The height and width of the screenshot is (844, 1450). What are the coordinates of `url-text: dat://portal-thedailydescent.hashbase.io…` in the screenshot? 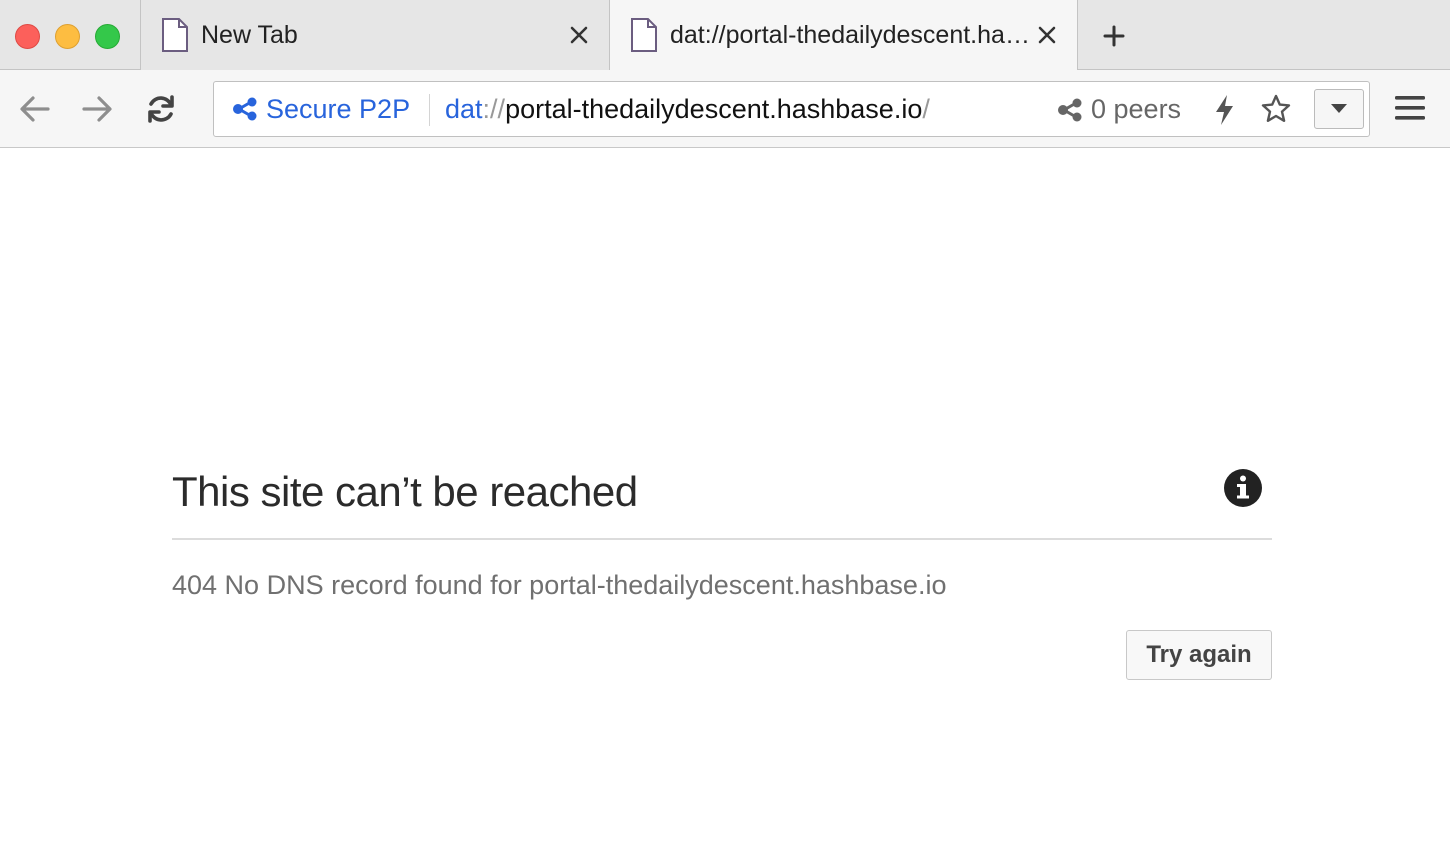 It's located at (687, 109).